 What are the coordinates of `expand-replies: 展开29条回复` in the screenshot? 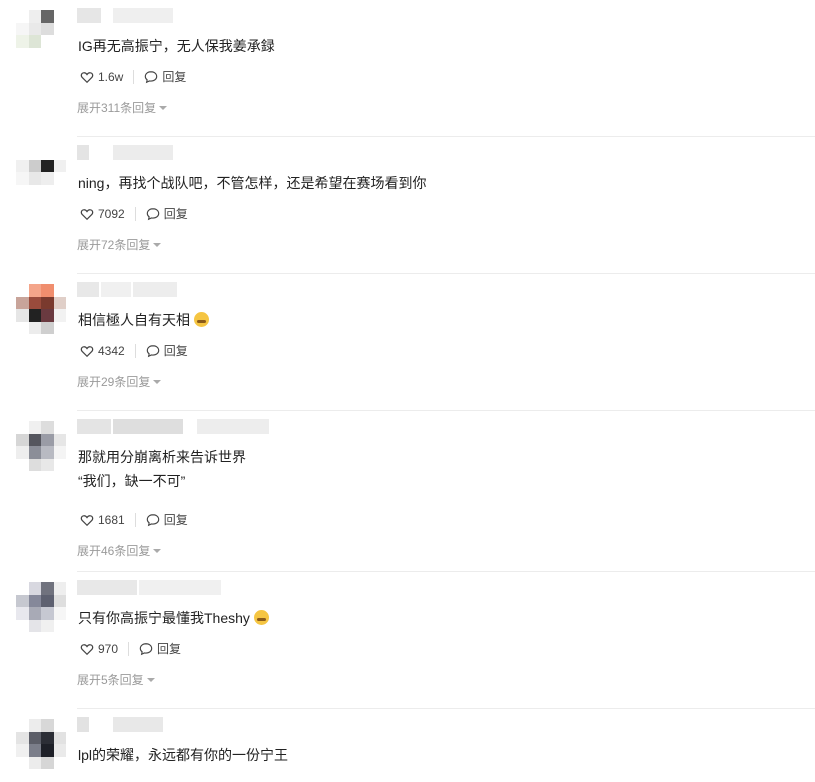 It's located at (119, 381).